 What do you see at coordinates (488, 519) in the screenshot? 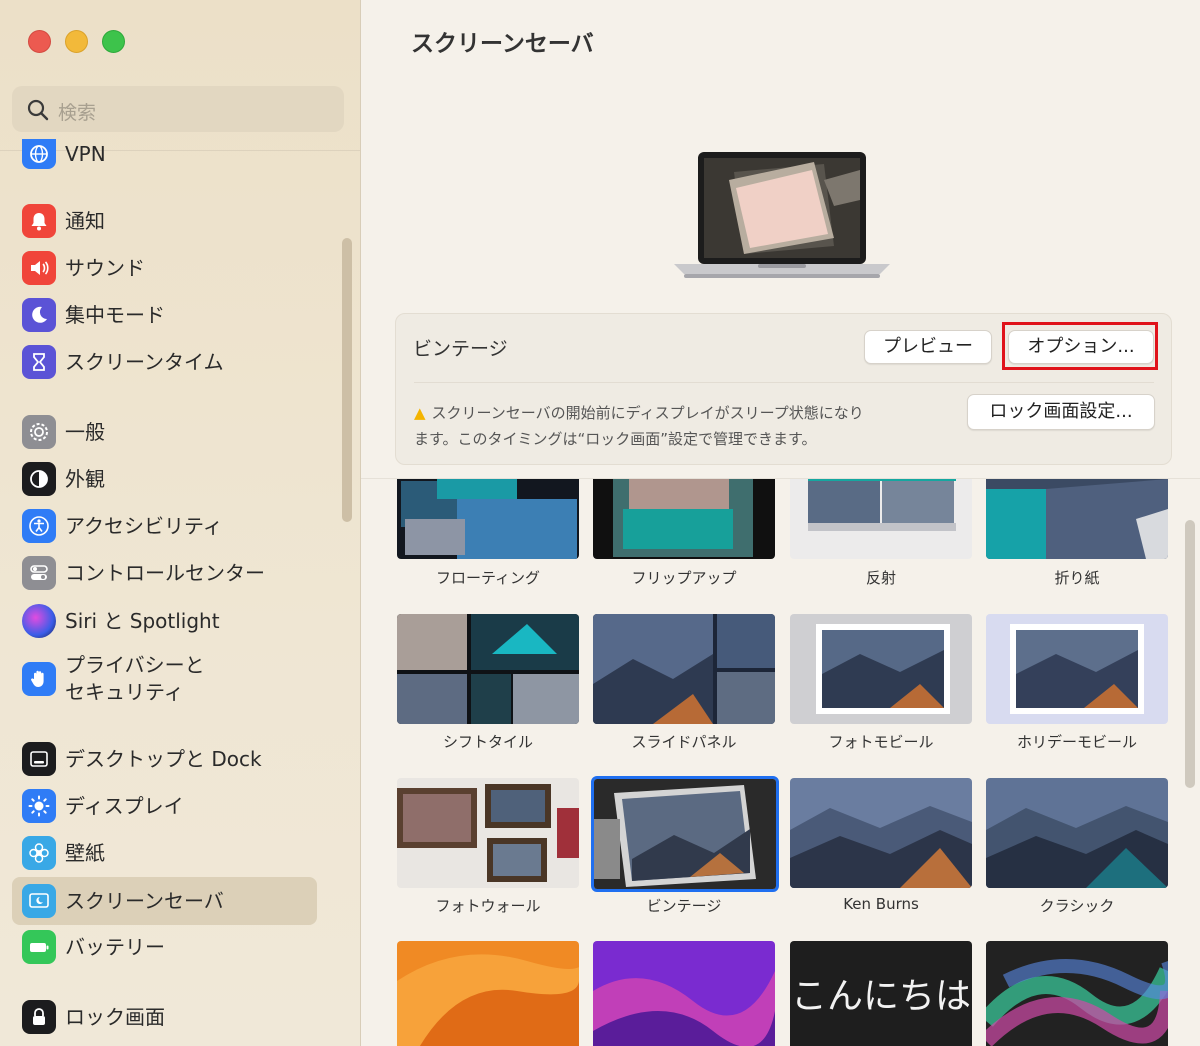
I see `saver-thumb-floating` at bounding box center [488, 519].